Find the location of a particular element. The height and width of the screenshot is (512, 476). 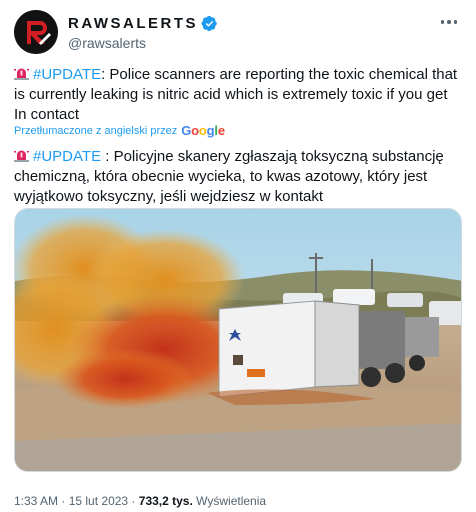

tweet-date: 15 lut 2023 is located at coordinates (98, 501).